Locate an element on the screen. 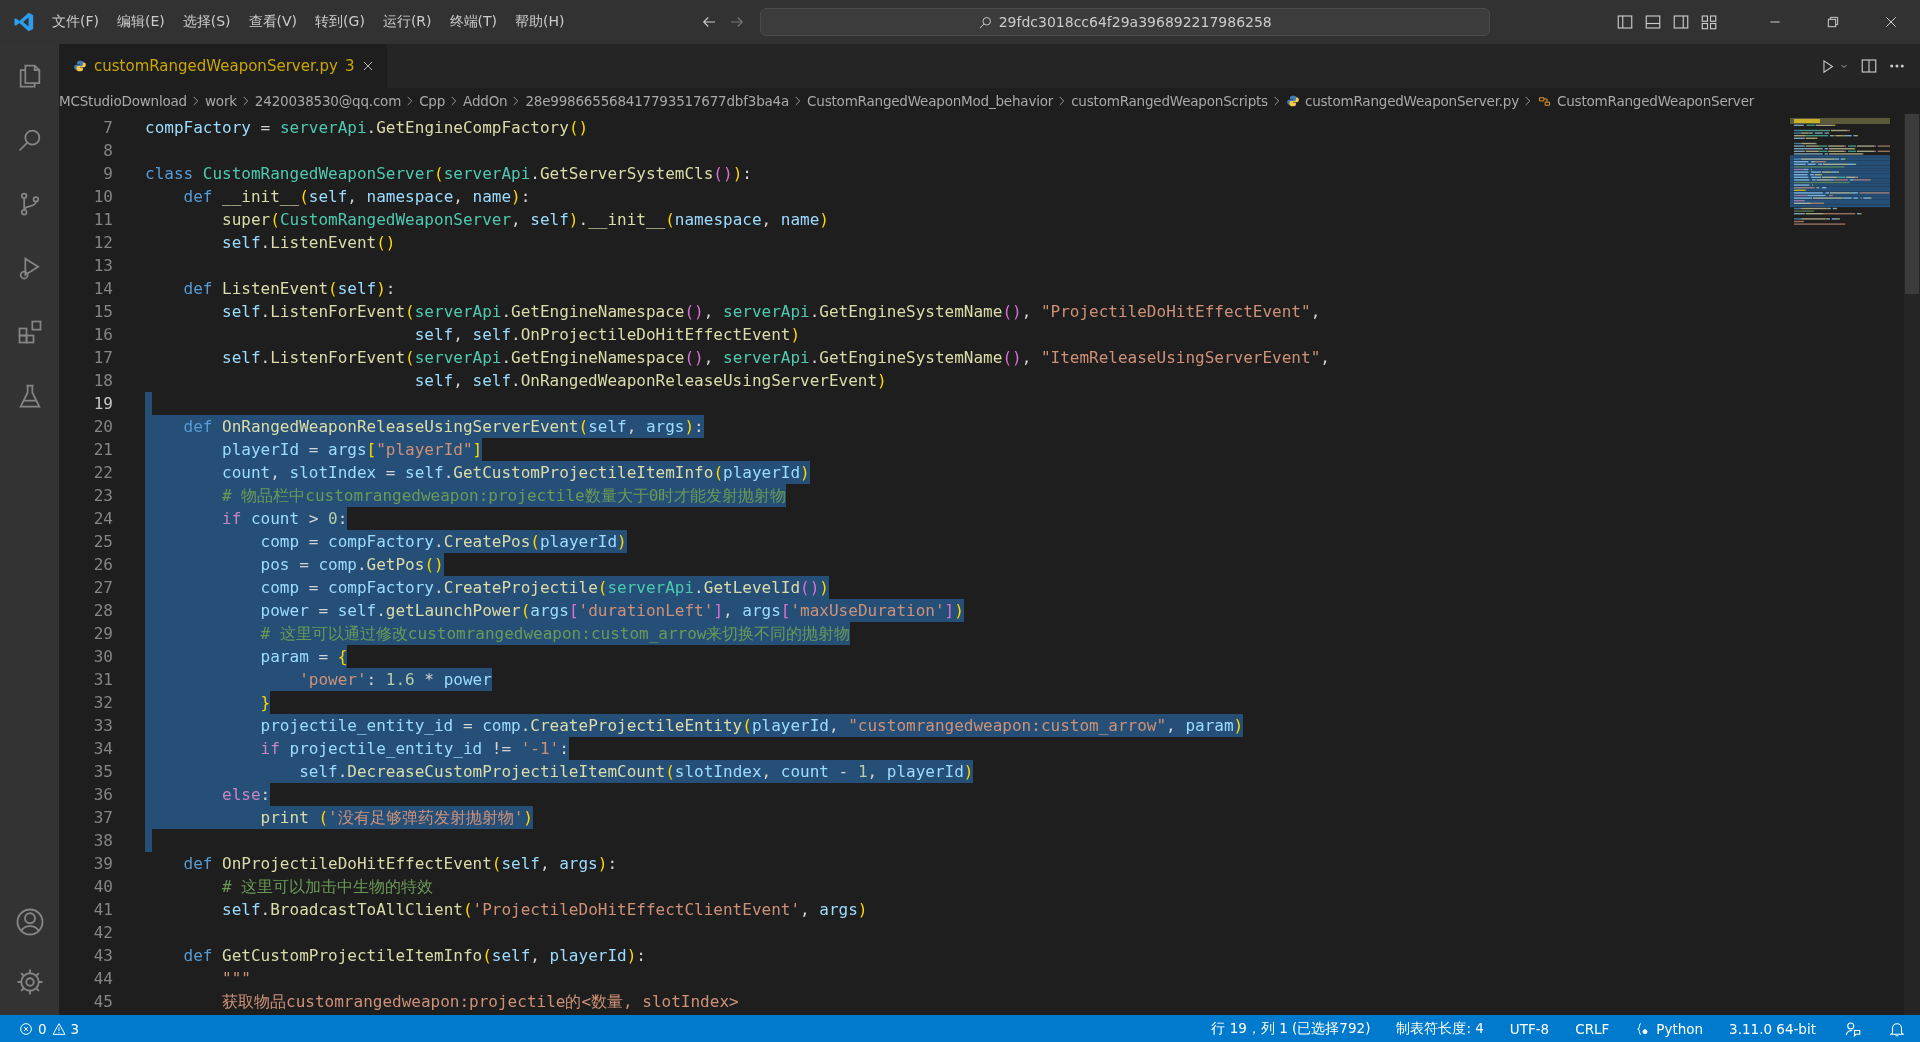  line-number: 10 is located at coordinates (103, 197).